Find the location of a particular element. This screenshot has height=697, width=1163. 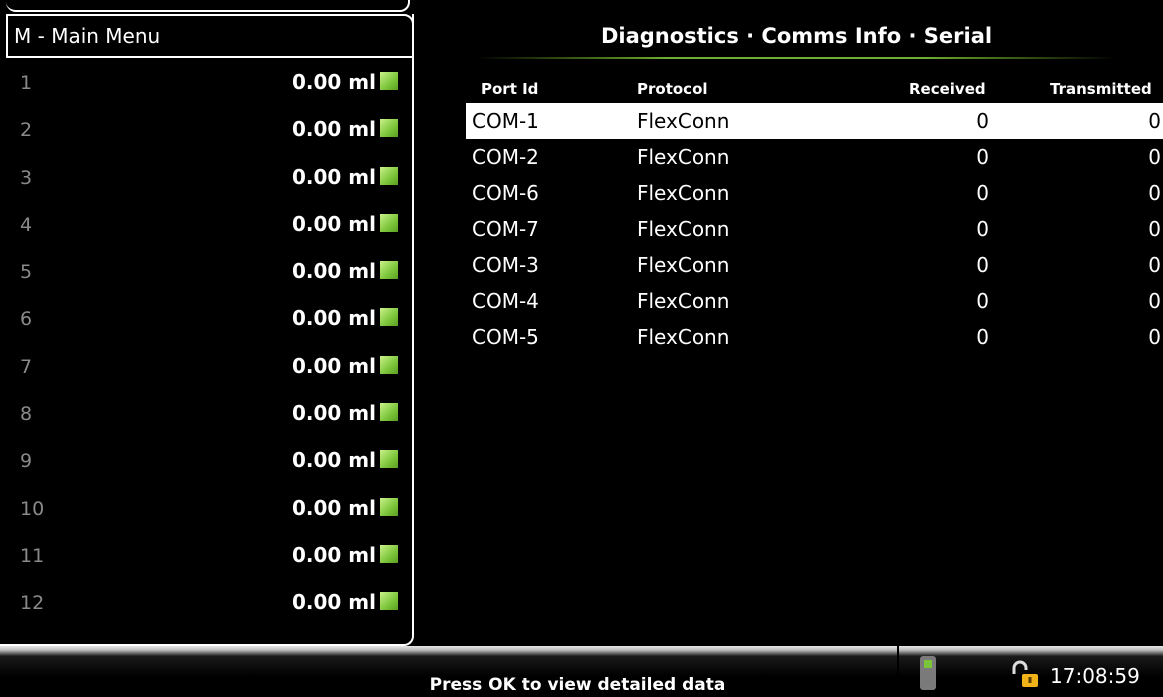

column-header-protocol: Protocol is located at coordinates (672, 89).